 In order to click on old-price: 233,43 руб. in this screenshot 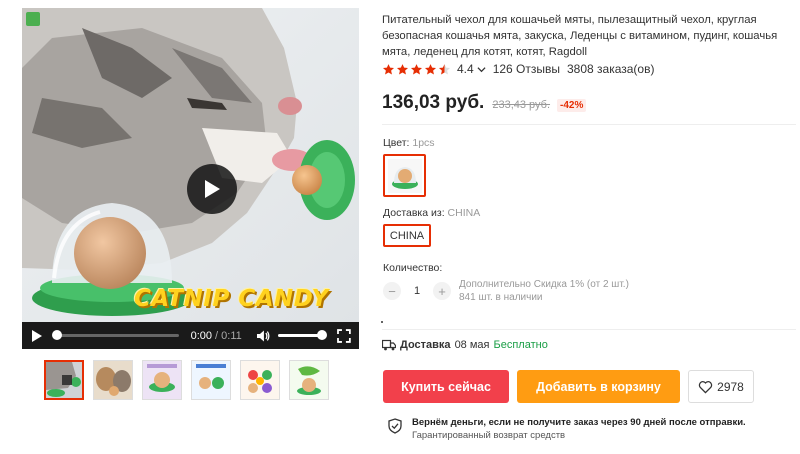, I will do `click(521, 105)`.